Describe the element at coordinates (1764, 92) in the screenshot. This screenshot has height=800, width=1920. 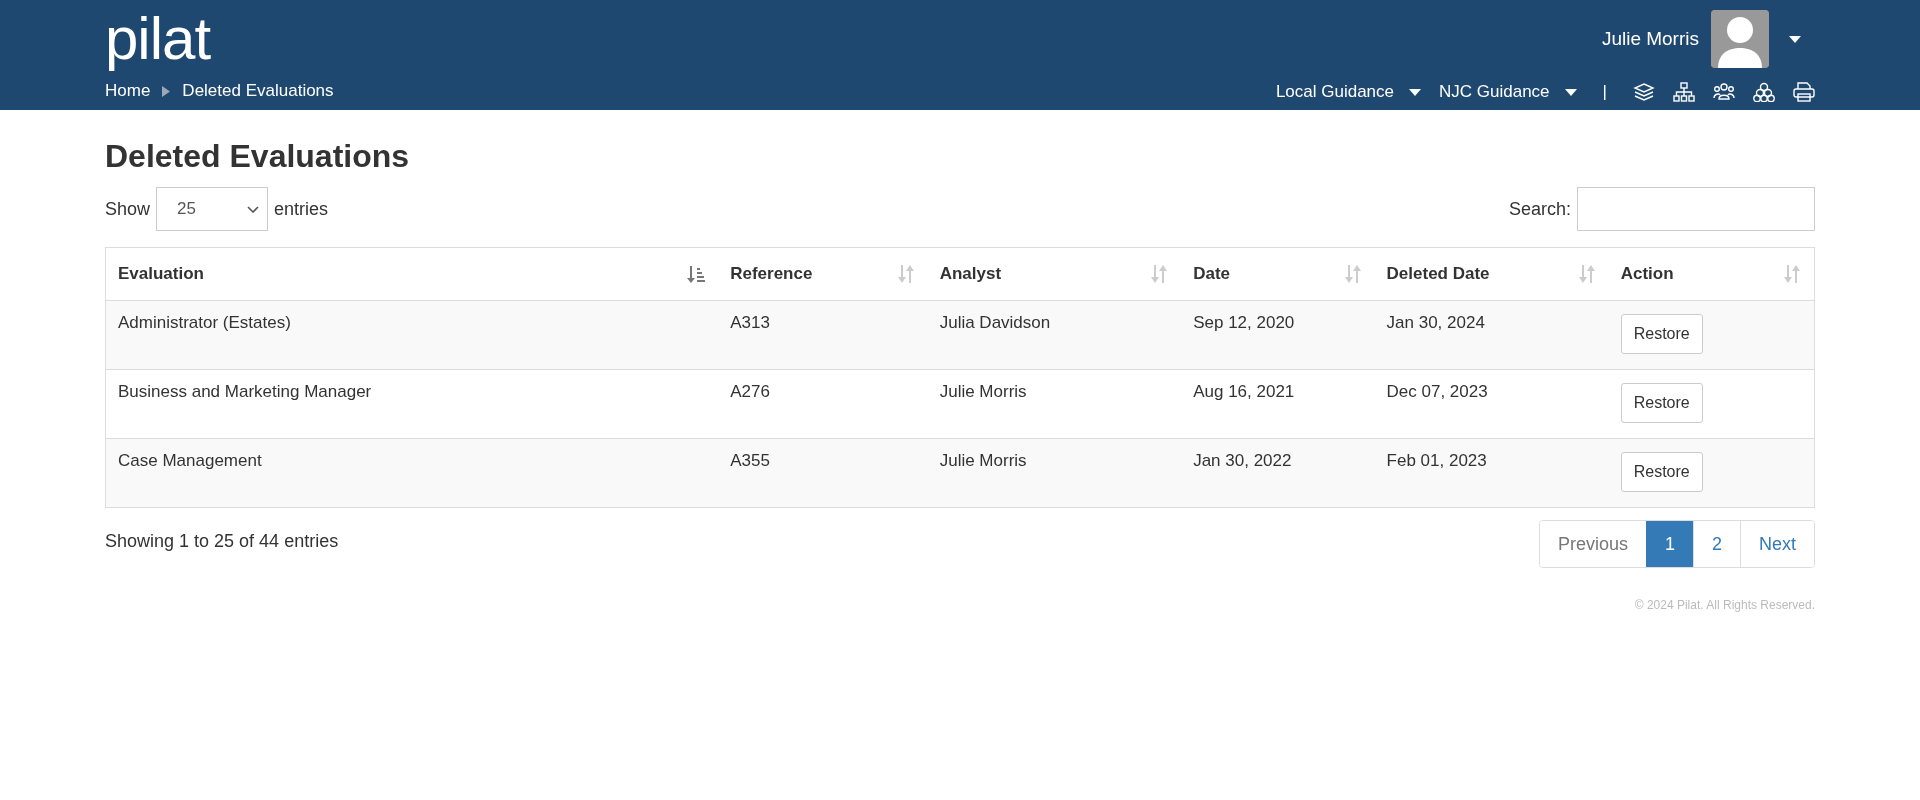
I see `circles-icon` at that location.